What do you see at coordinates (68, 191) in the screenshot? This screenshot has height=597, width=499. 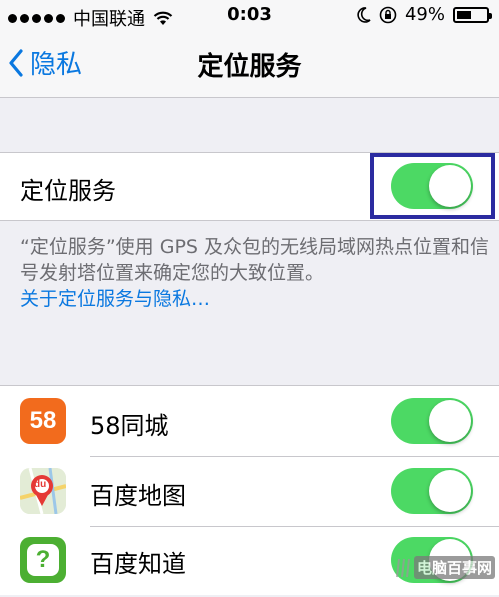 I see `location-services-label: 定位服务` at bounding box center [68, 191].